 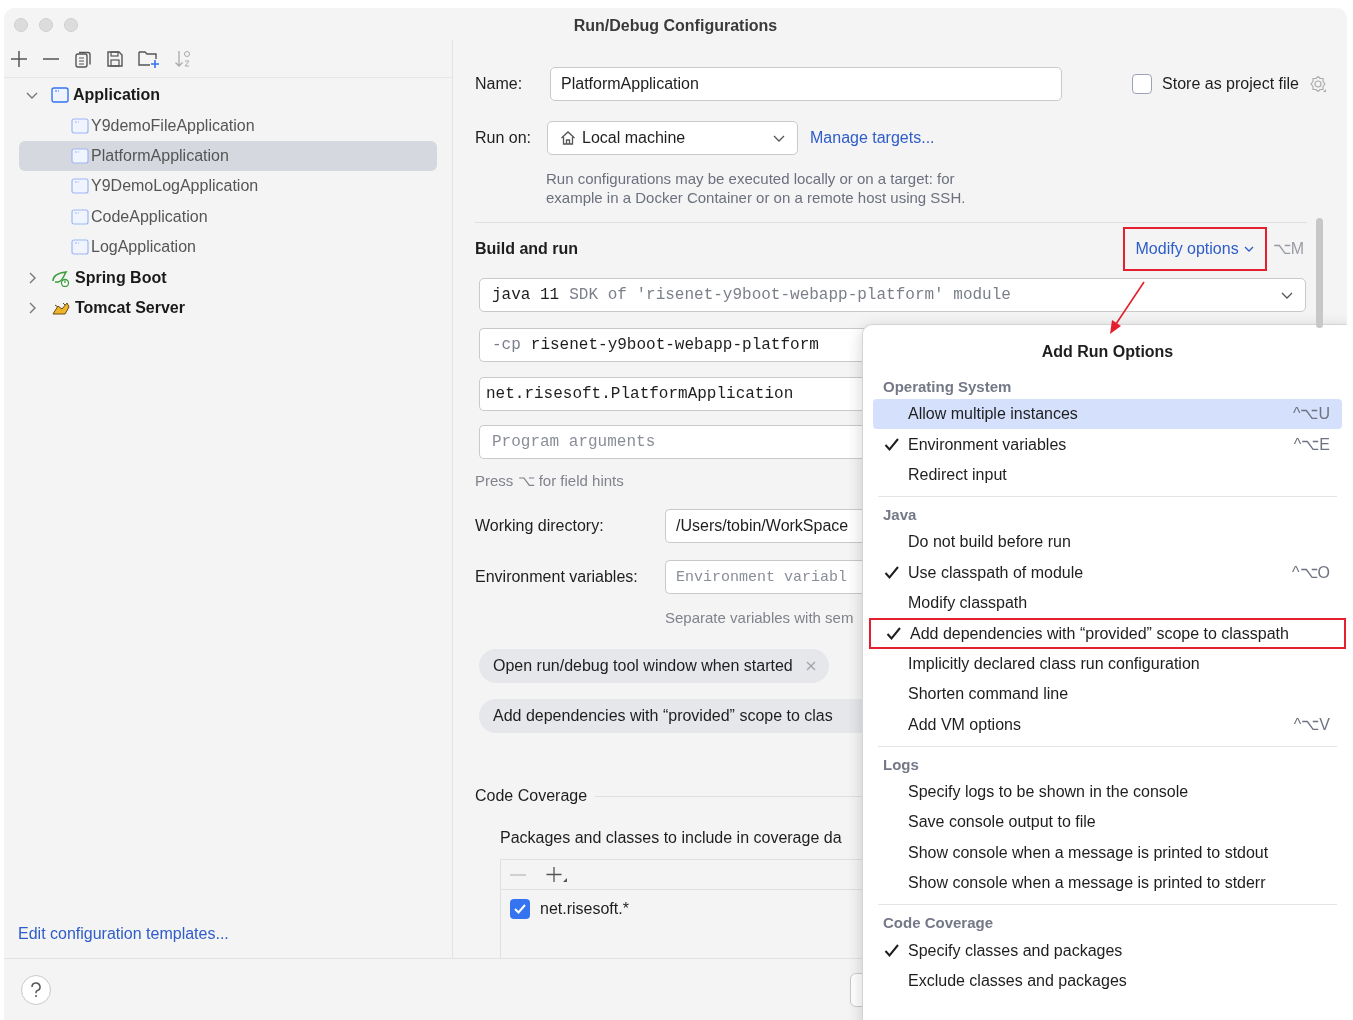 I want to click on environment-variables-field: Environment variabl, so click(x=765, y=577).